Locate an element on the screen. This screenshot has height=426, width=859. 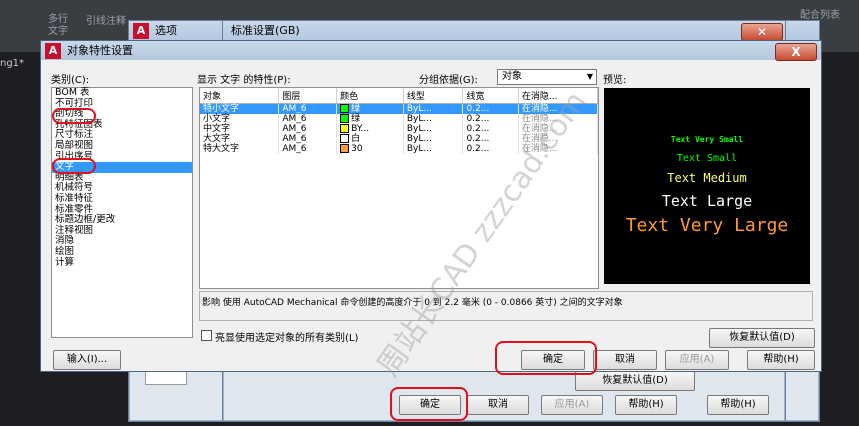
restore-defaults-button: 恢复默认值(D) is located at coordinates (762, 338).